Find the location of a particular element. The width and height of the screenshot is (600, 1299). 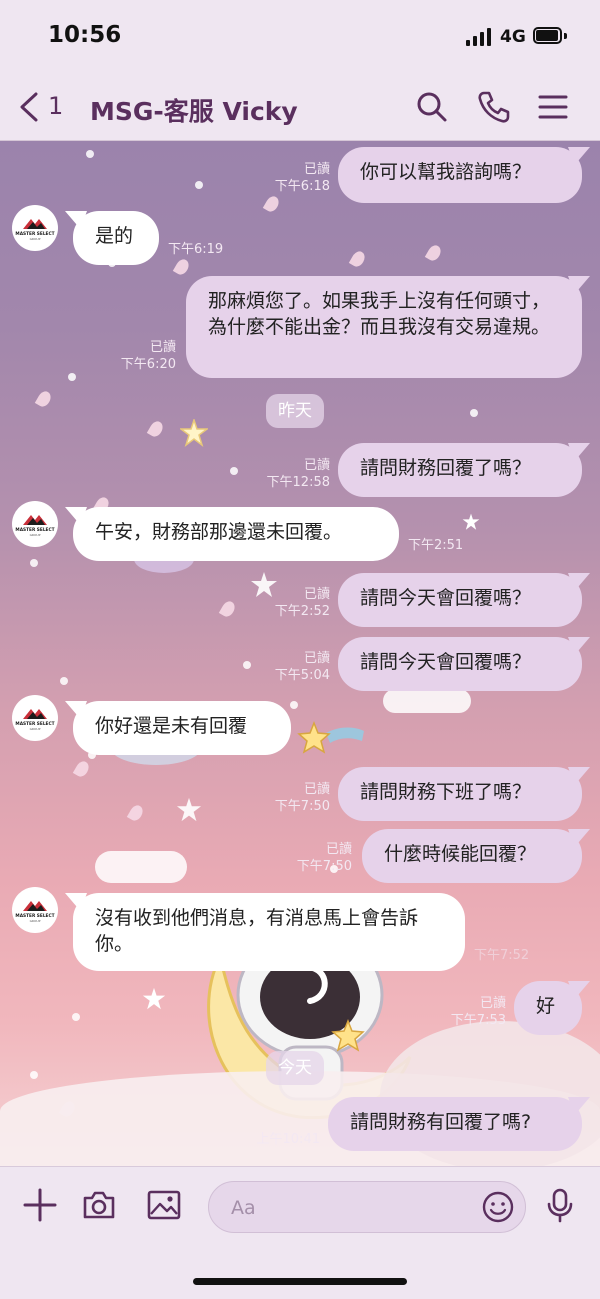

message-input-container is located at coordinates (367, 1207).